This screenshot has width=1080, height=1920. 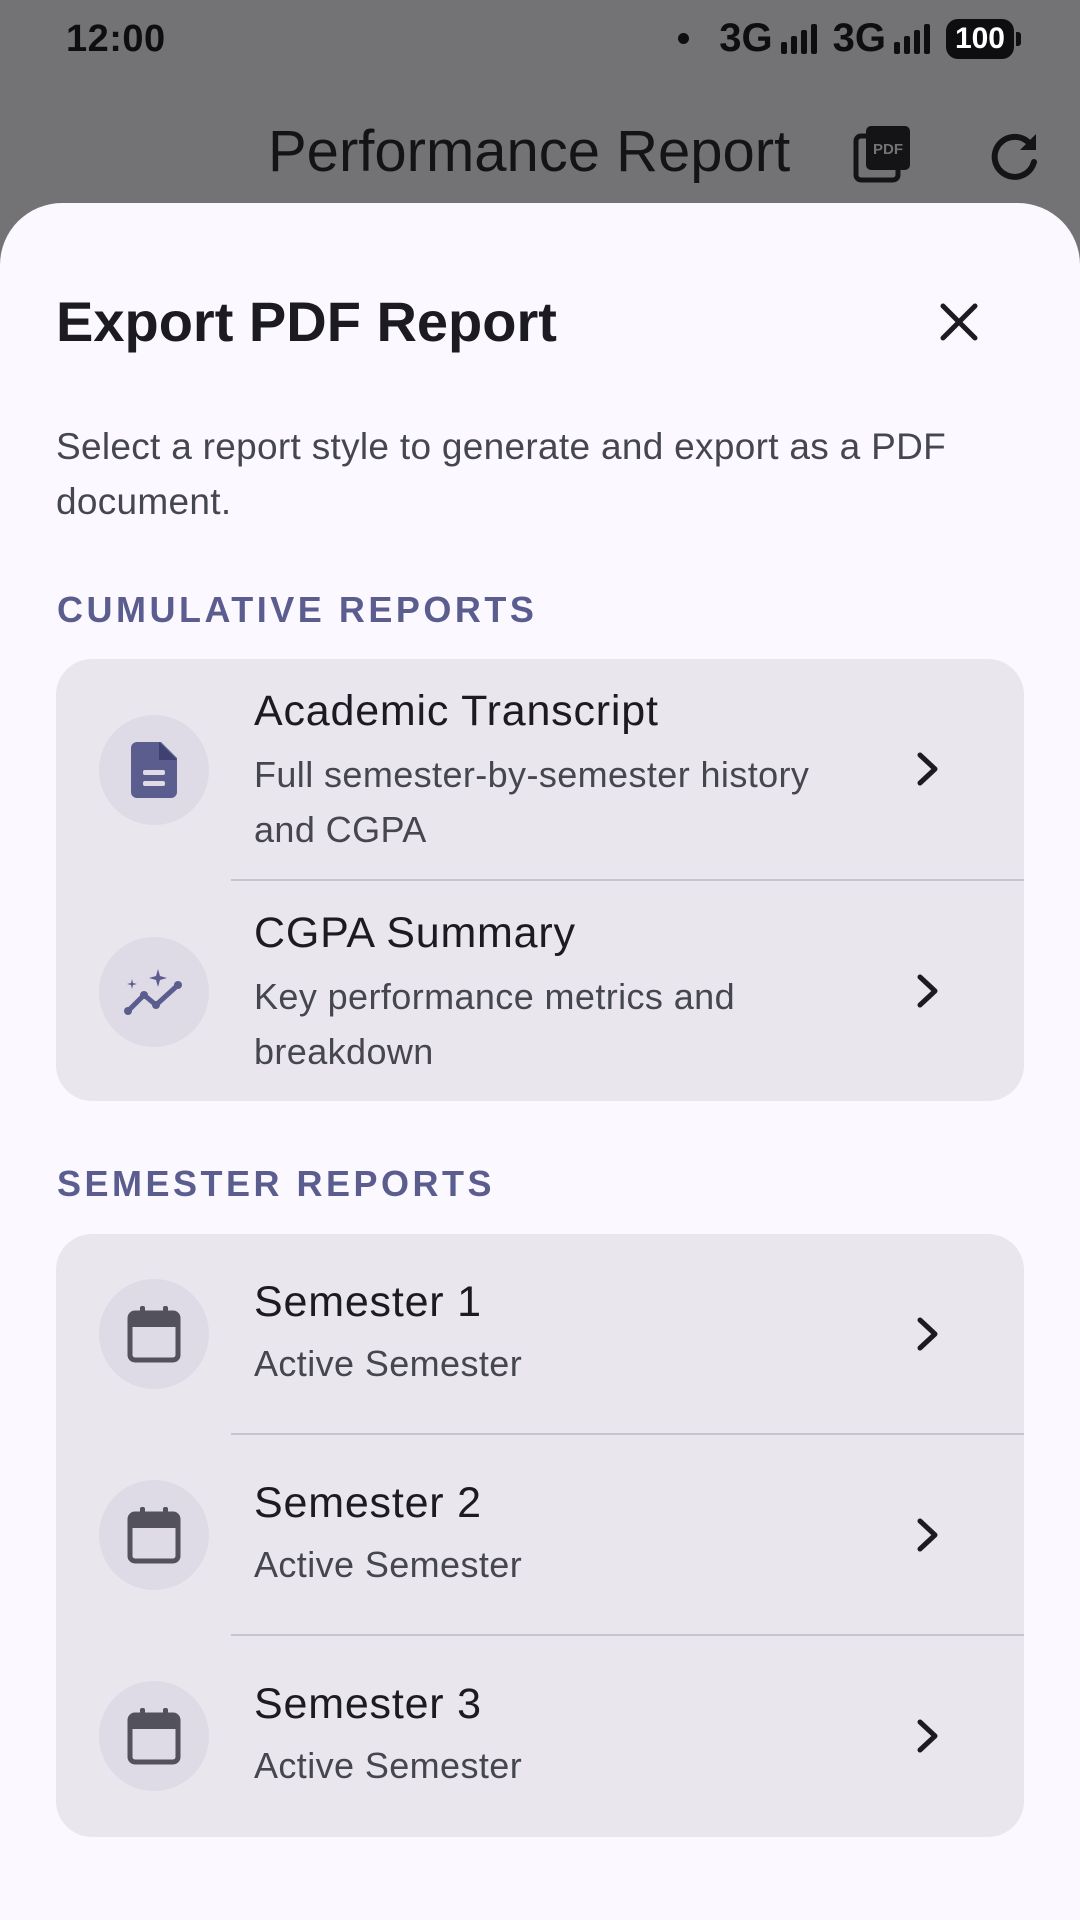 What do you see at coordinates (306, 321) in the screenshot?
I see `sheet-title: Export PDF Report` at bounding box center [306, 321].